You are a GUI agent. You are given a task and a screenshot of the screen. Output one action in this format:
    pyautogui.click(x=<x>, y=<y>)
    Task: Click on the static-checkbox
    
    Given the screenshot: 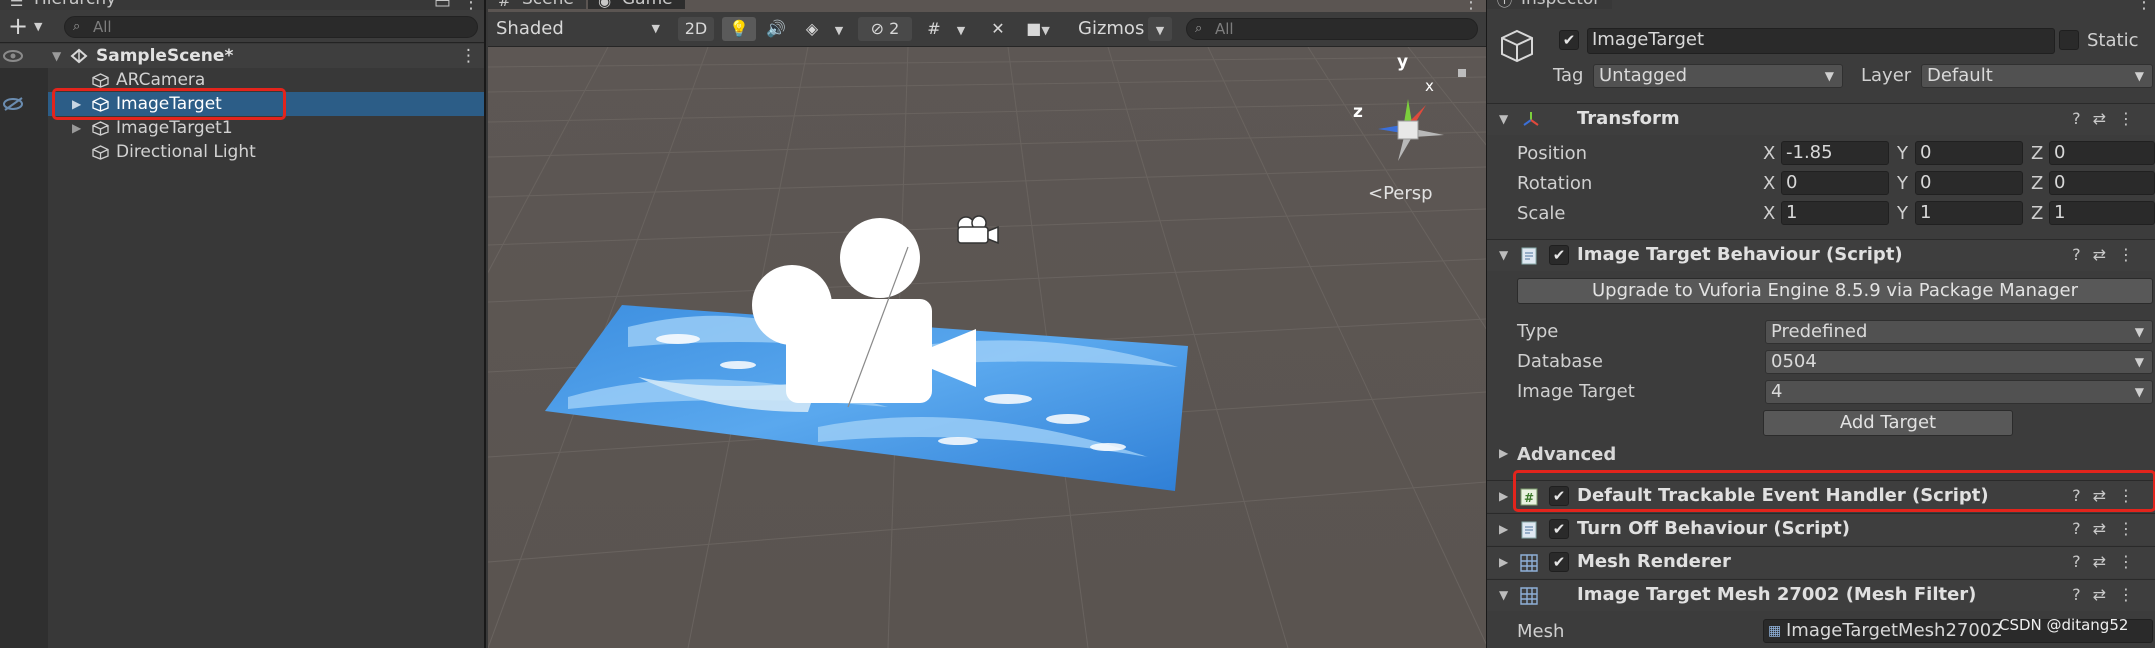 What is the action you would take?
    pyautogui.click(x=2069, y=40)
    